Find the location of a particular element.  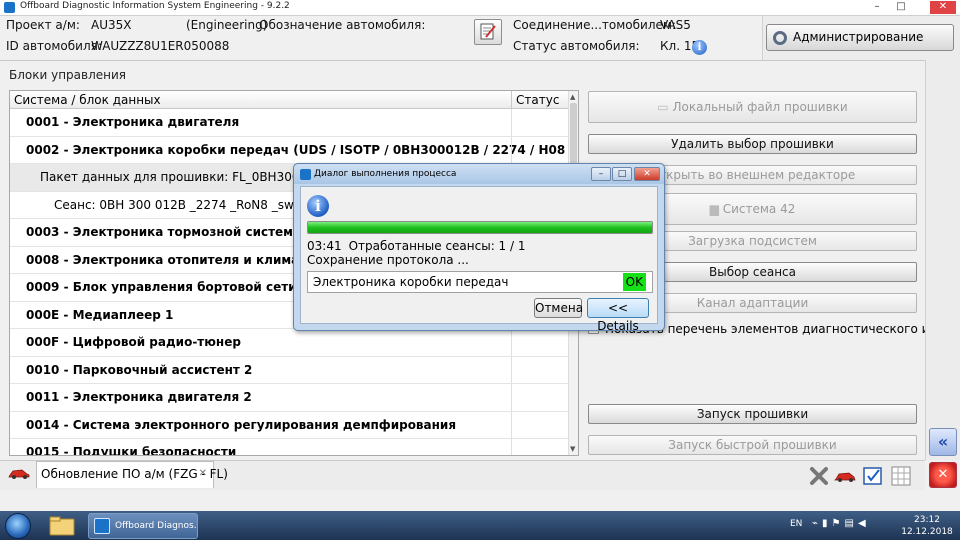

system-42-label: Система 42 is located at coordinates (759, 209).